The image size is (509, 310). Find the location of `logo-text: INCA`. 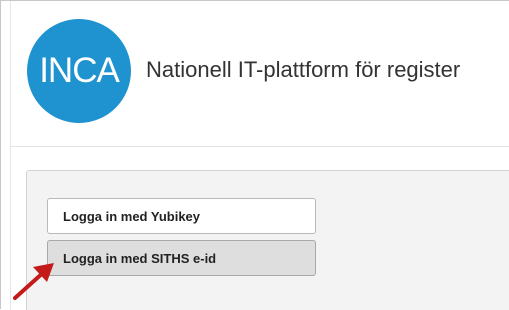

logo-text: INCA is located at coordinates (79, 70).